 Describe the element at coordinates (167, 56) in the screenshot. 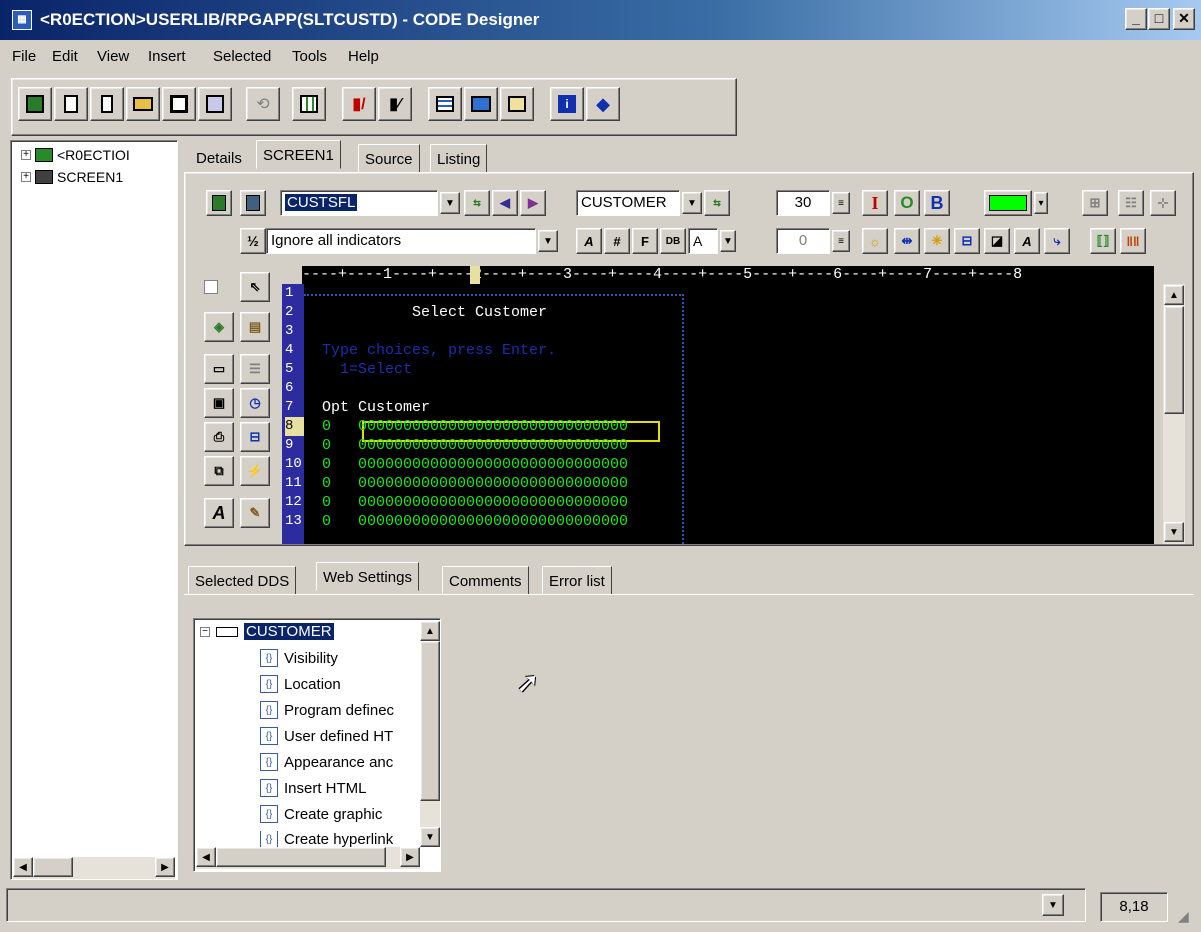

I see `menu-insert: Insert` at that location.